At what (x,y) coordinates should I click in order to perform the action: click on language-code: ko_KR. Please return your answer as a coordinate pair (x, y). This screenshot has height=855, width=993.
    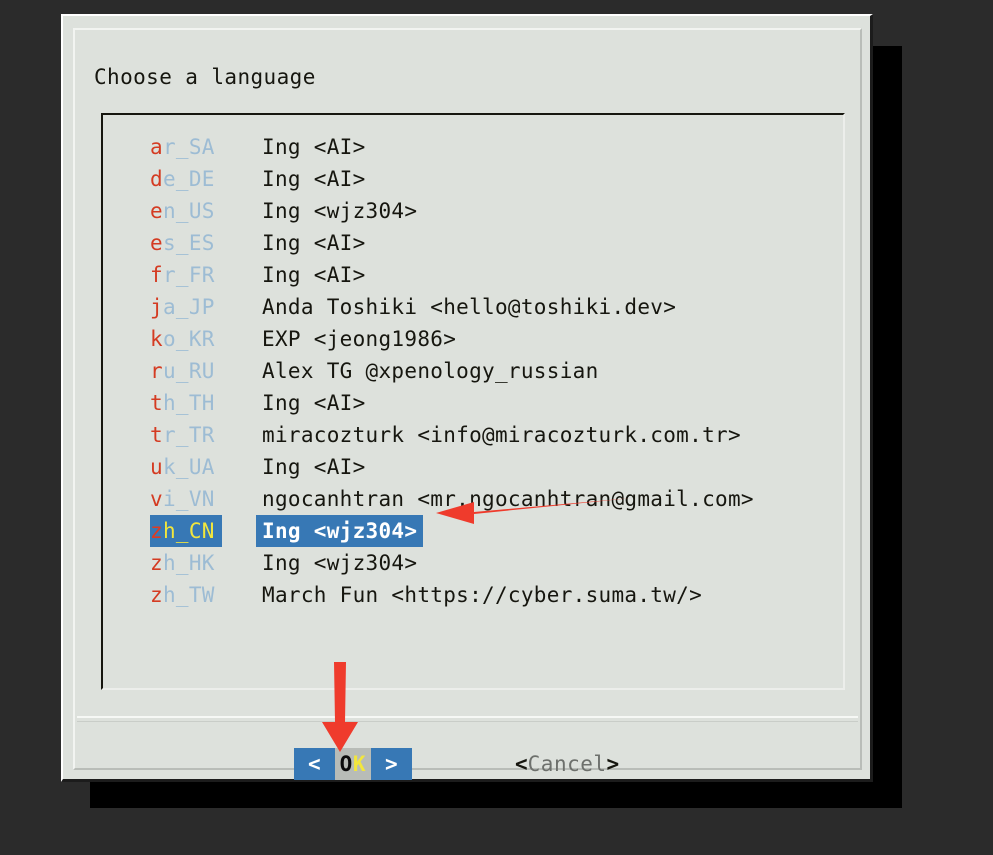
    Looking at the image, I should click on (186, 339).